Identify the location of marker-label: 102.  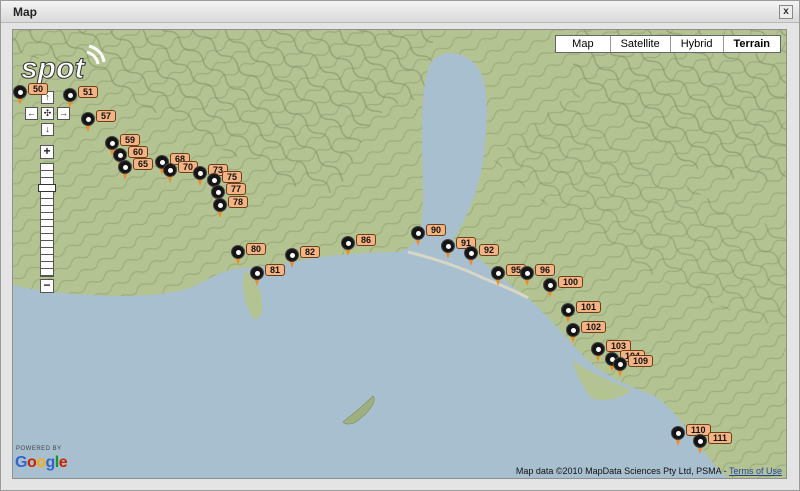
(594, 327).